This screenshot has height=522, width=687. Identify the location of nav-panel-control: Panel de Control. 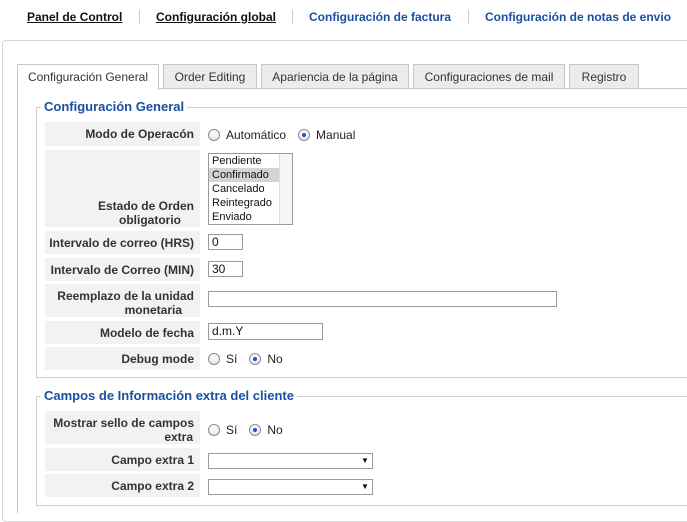
(74, 17).